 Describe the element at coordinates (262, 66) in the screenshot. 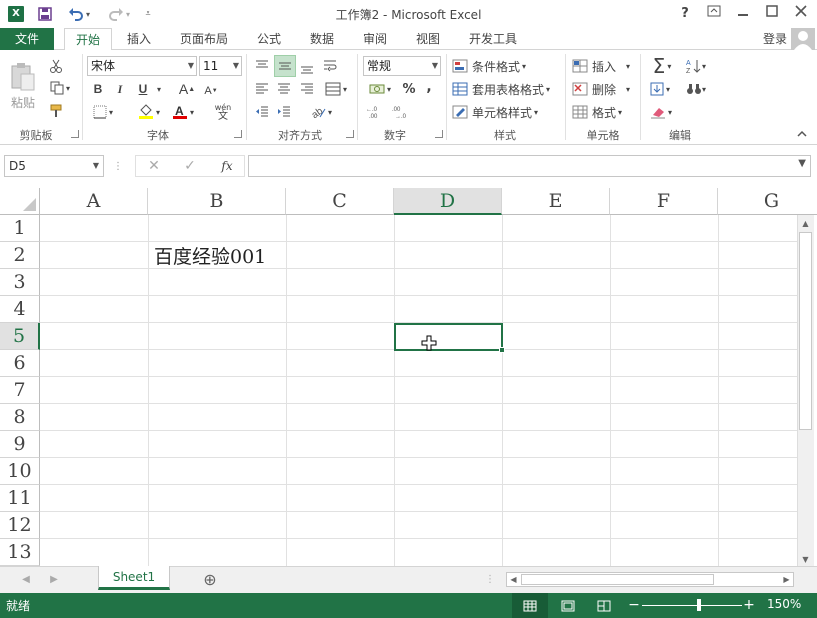

I see `align-top-icon` at that location.